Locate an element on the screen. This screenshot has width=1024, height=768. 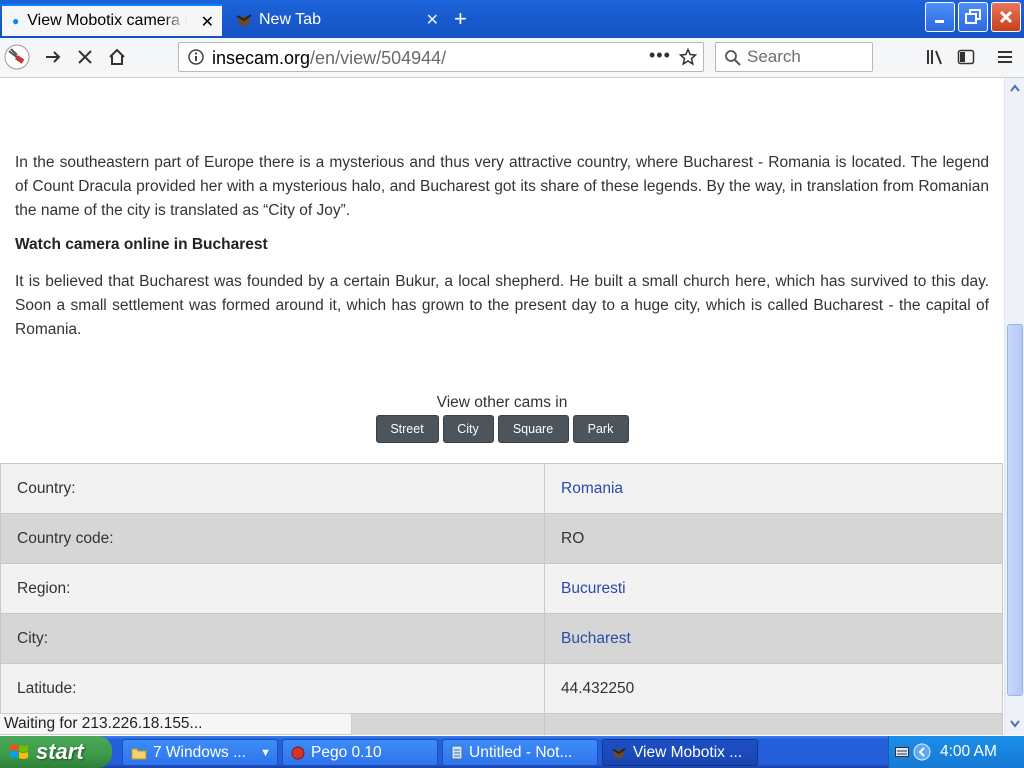
home-icon is located at coordinates (117, 56).